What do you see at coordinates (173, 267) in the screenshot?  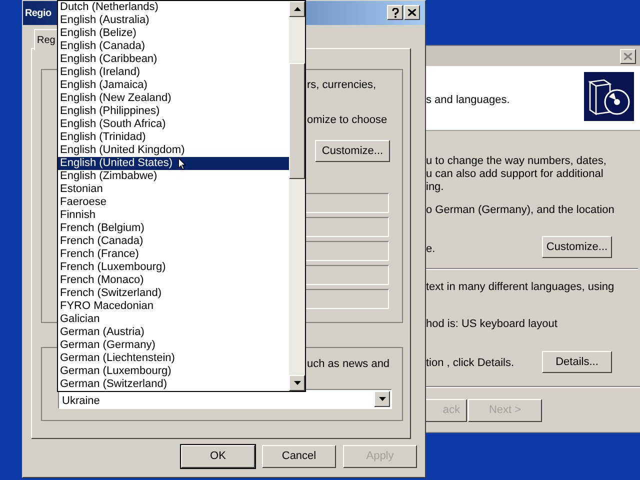 I see `list-item: French (Luxembourg)` at bounding box center [173, 267].